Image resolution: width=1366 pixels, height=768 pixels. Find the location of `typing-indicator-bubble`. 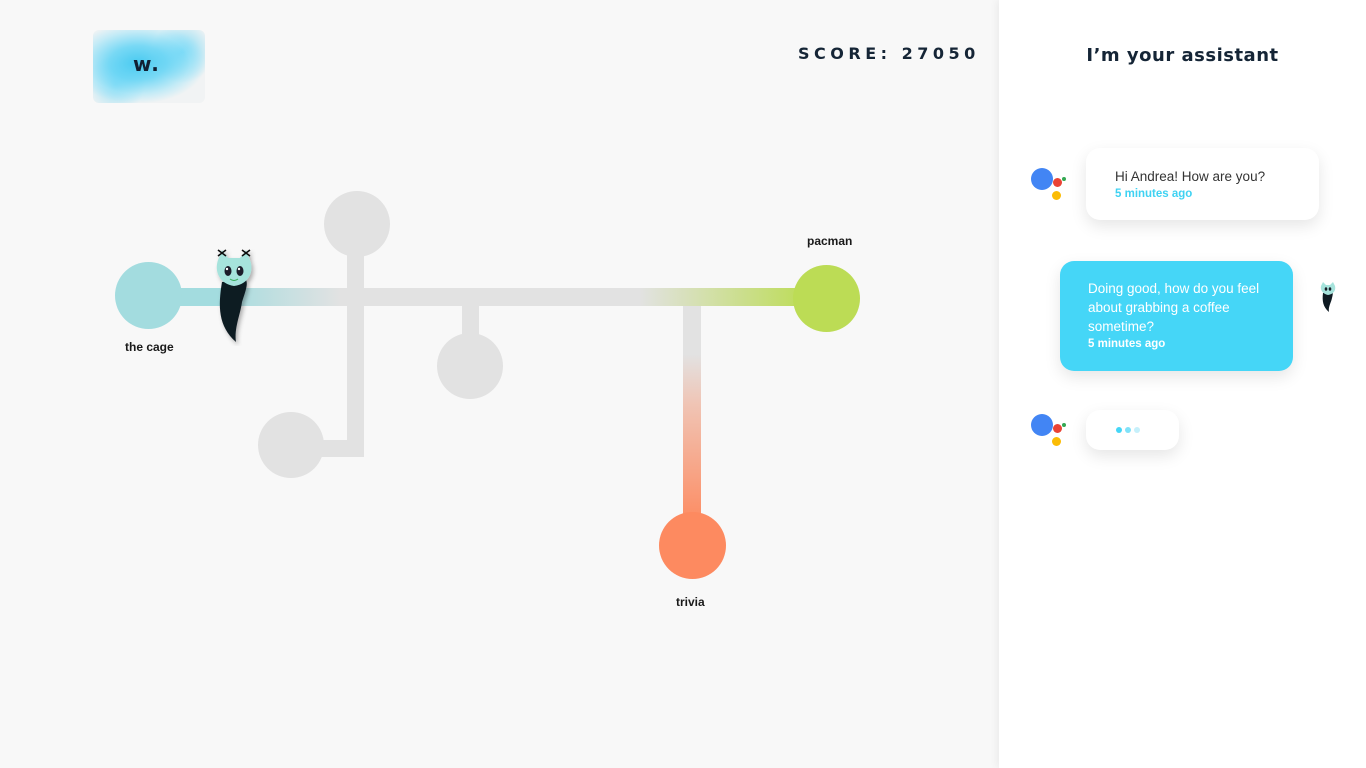

typing-indicator-bubble is located at coordinates (1132, 430).